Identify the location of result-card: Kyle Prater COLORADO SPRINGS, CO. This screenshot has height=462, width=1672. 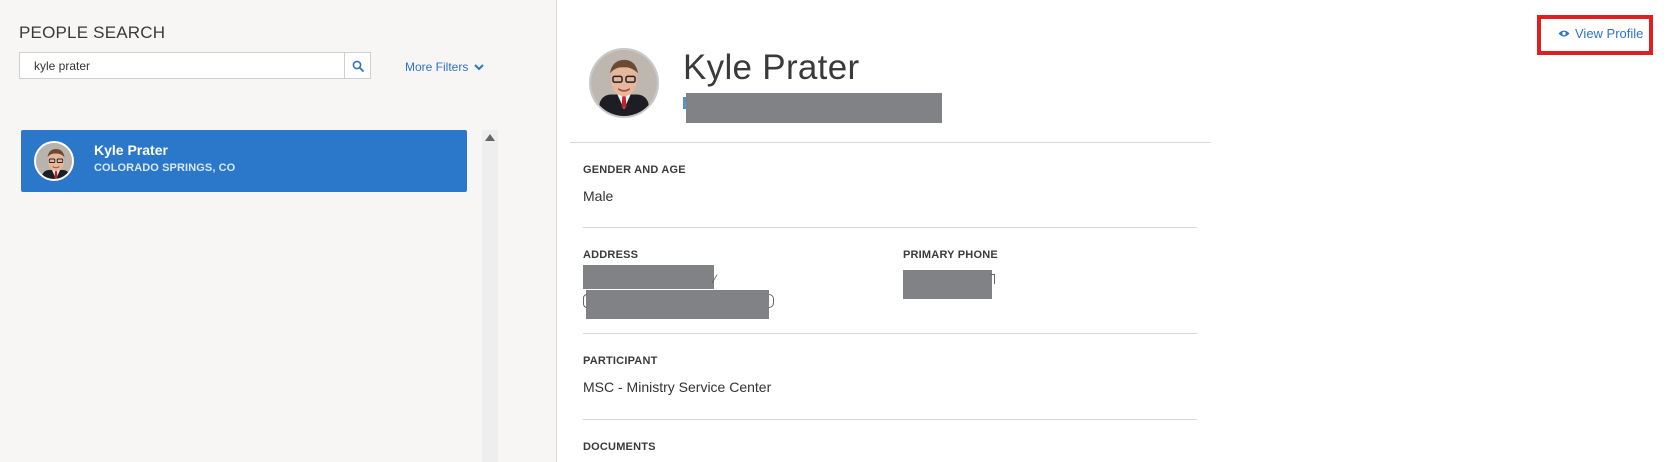
(244, 161).